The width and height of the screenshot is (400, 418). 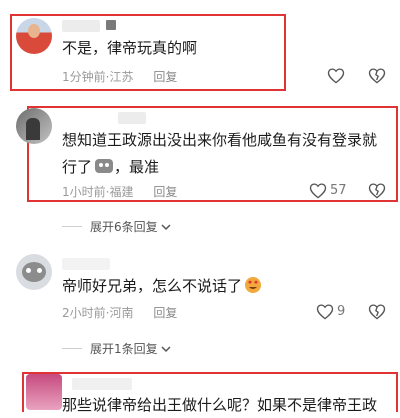 I want to click on comment-meta: 2小时前·河南 回复, so click(x=120, y=313).